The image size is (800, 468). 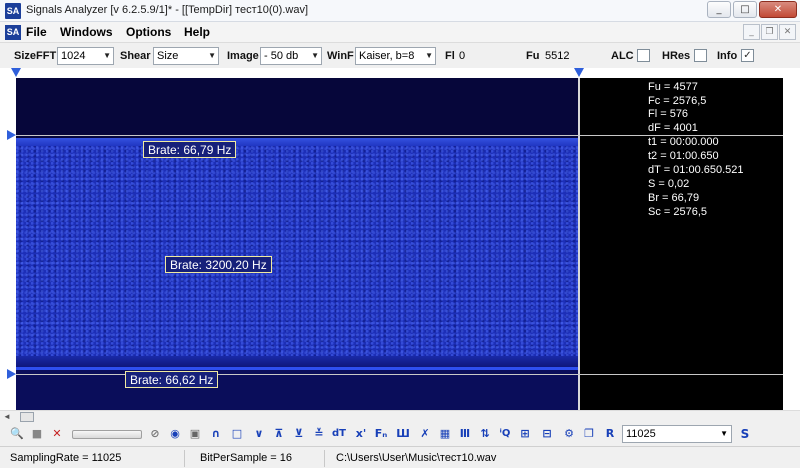 I want to click on left-frequency-marker, so click(x=16, y=72).